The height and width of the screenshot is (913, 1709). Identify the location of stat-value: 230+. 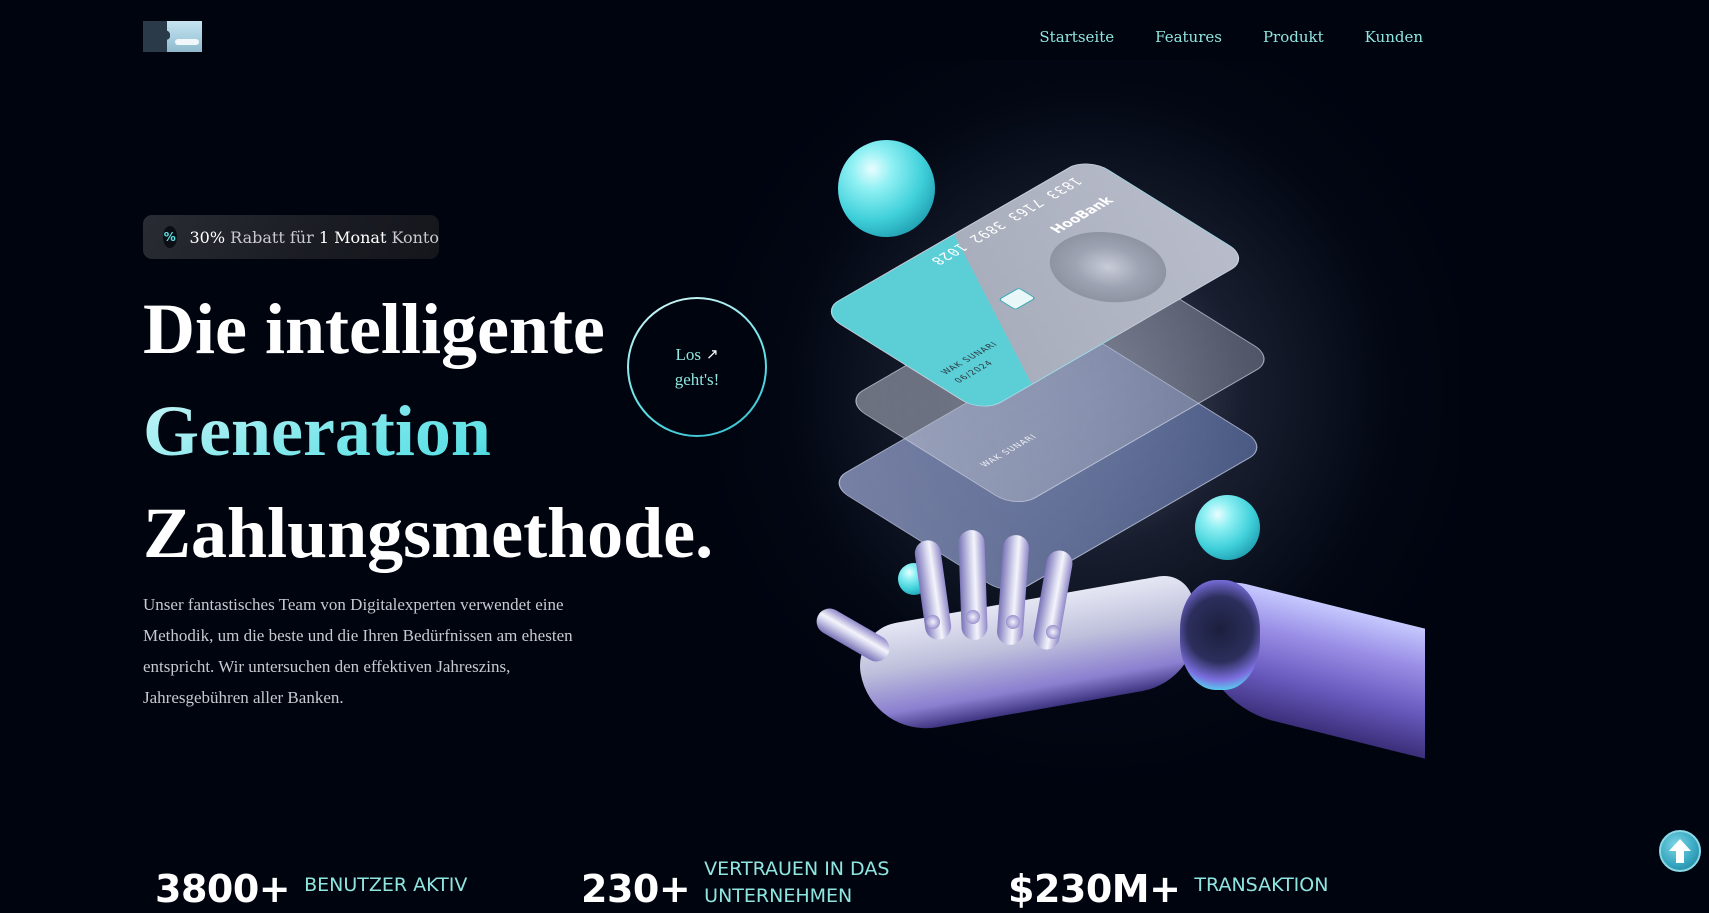
(636, 889).